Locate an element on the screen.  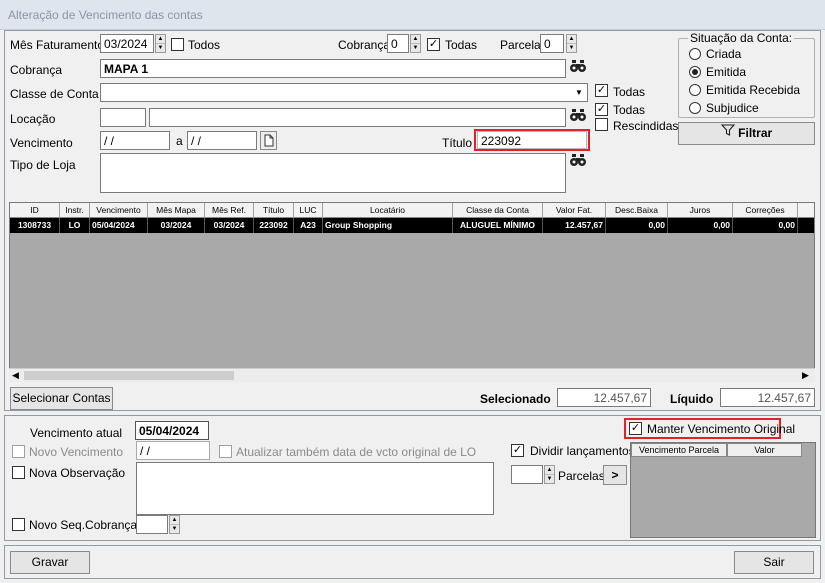
classe-conta-select is located at coordinates (344, 92).